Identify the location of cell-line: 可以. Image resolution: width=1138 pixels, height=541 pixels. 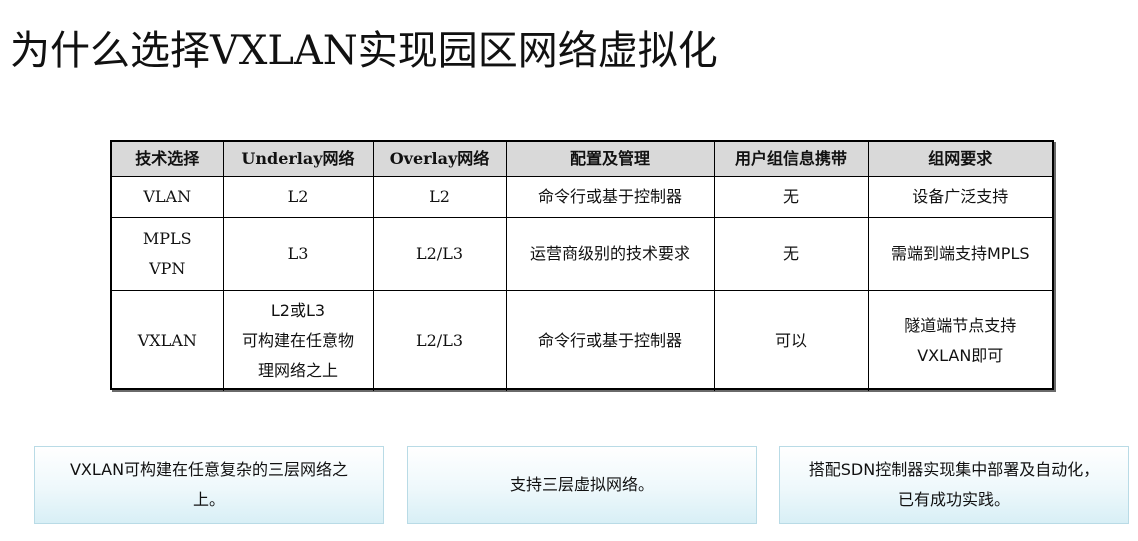
(790, 340).